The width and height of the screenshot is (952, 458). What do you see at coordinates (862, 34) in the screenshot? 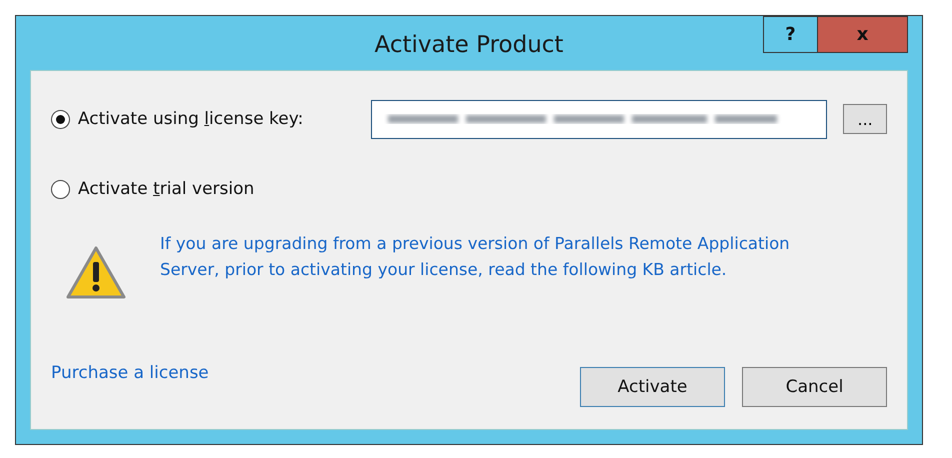
I see `close-button: x` at bounding box center [862, 34].